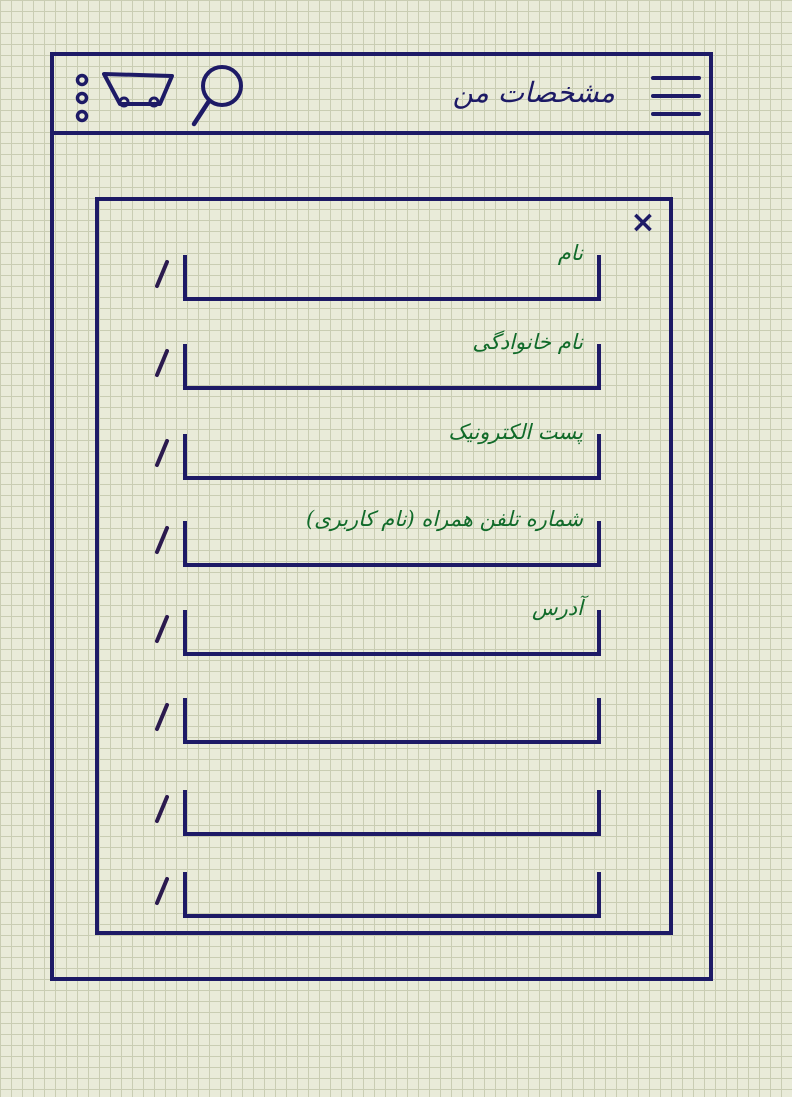 The image size is (792, 1097). Describe the element at coordinates (82, 102) in the screenshot. I see `more-vertical-icon` at that location.